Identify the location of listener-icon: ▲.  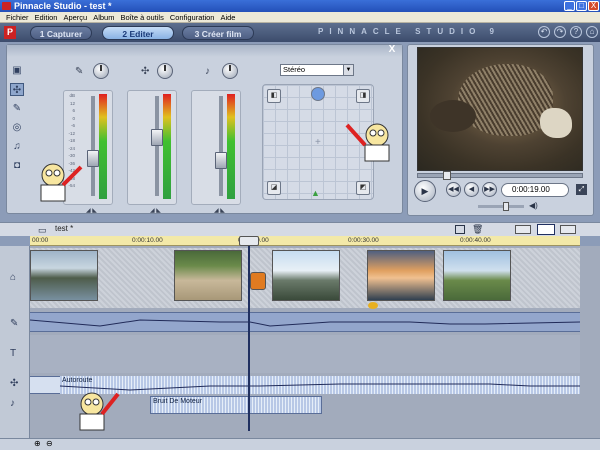
(315, 193).